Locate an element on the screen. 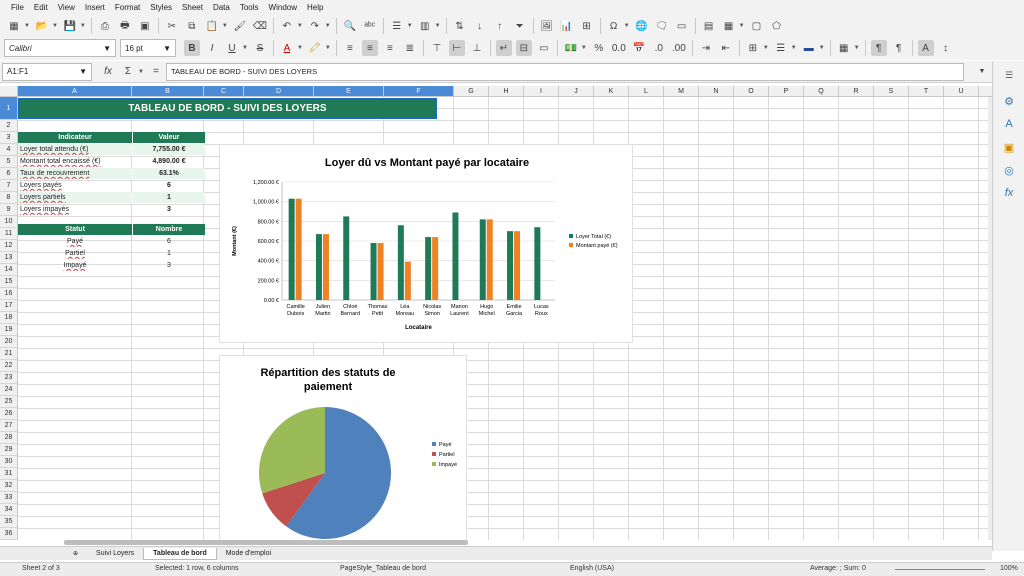 This screenshot has height=576, width=1024. unmerge-icon: ▭ is located at coordinates (544, 48).